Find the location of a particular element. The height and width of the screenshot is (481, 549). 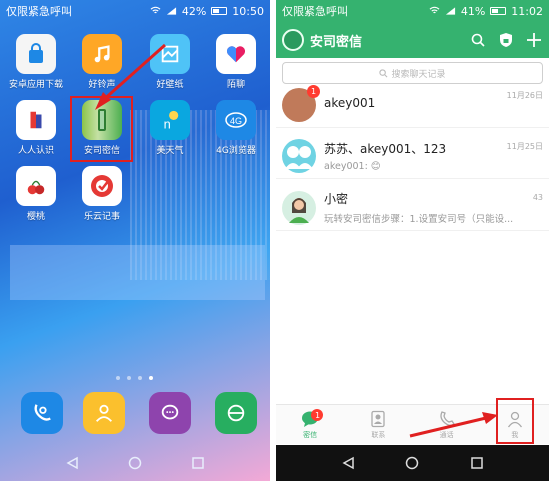

group-avatar is located at coordinates (299, 155).